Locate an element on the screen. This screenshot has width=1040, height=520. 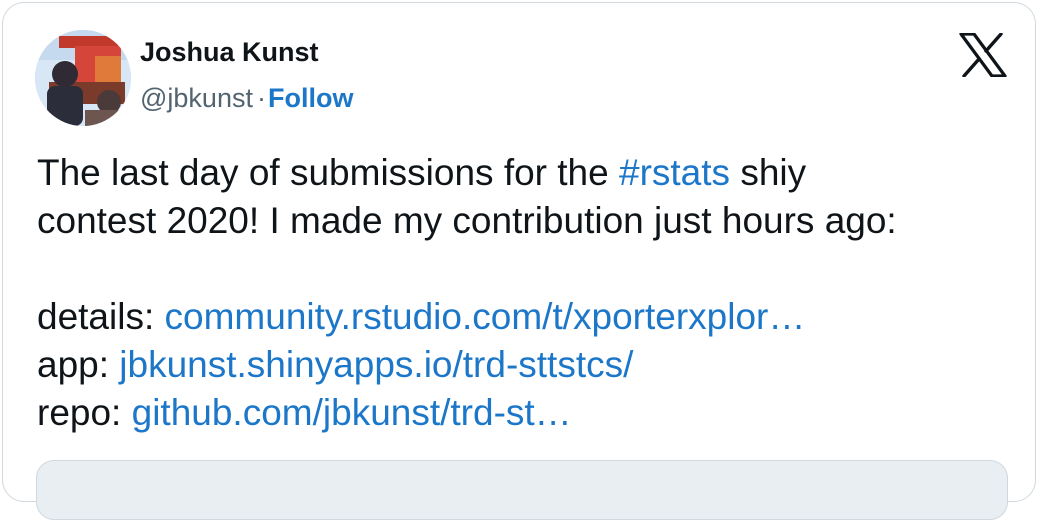
follow-button: Follow is located at coordinates (310, 98).